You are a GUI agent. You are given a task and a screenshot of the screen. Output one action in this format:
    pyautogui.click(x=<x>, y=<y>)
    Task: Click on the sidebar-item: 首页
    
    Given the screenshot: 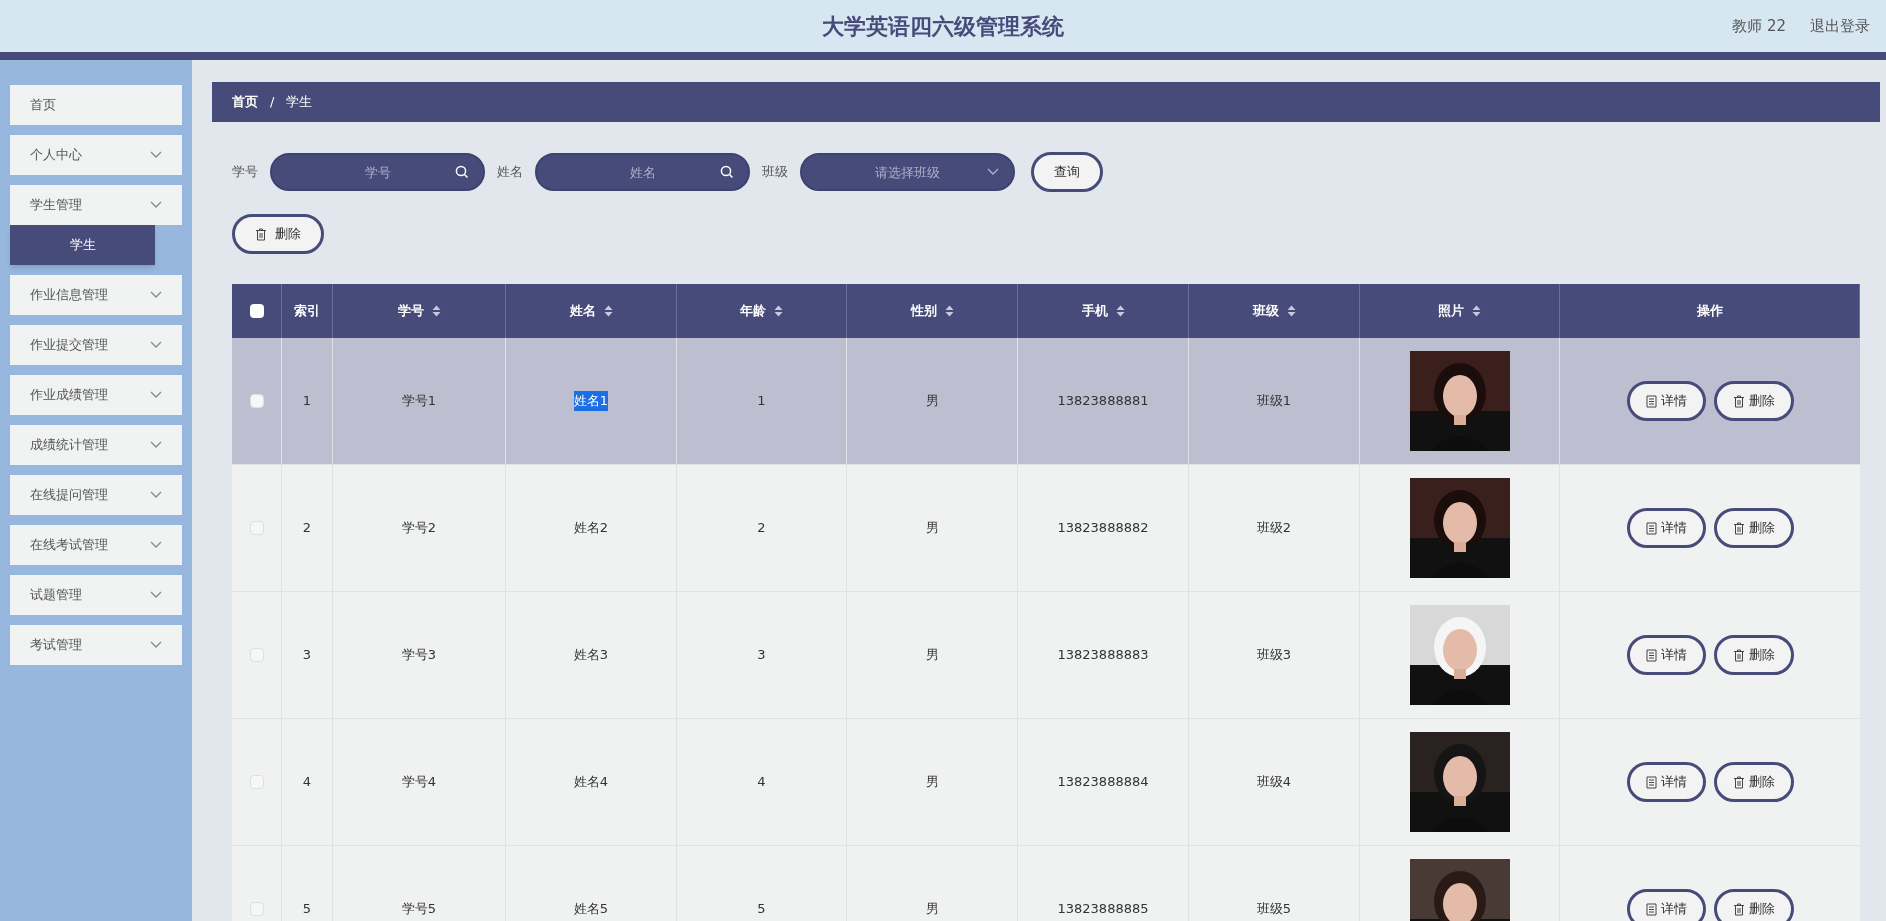 What is the action you would take?
    pyautogui.click(x=96, y=105)
    